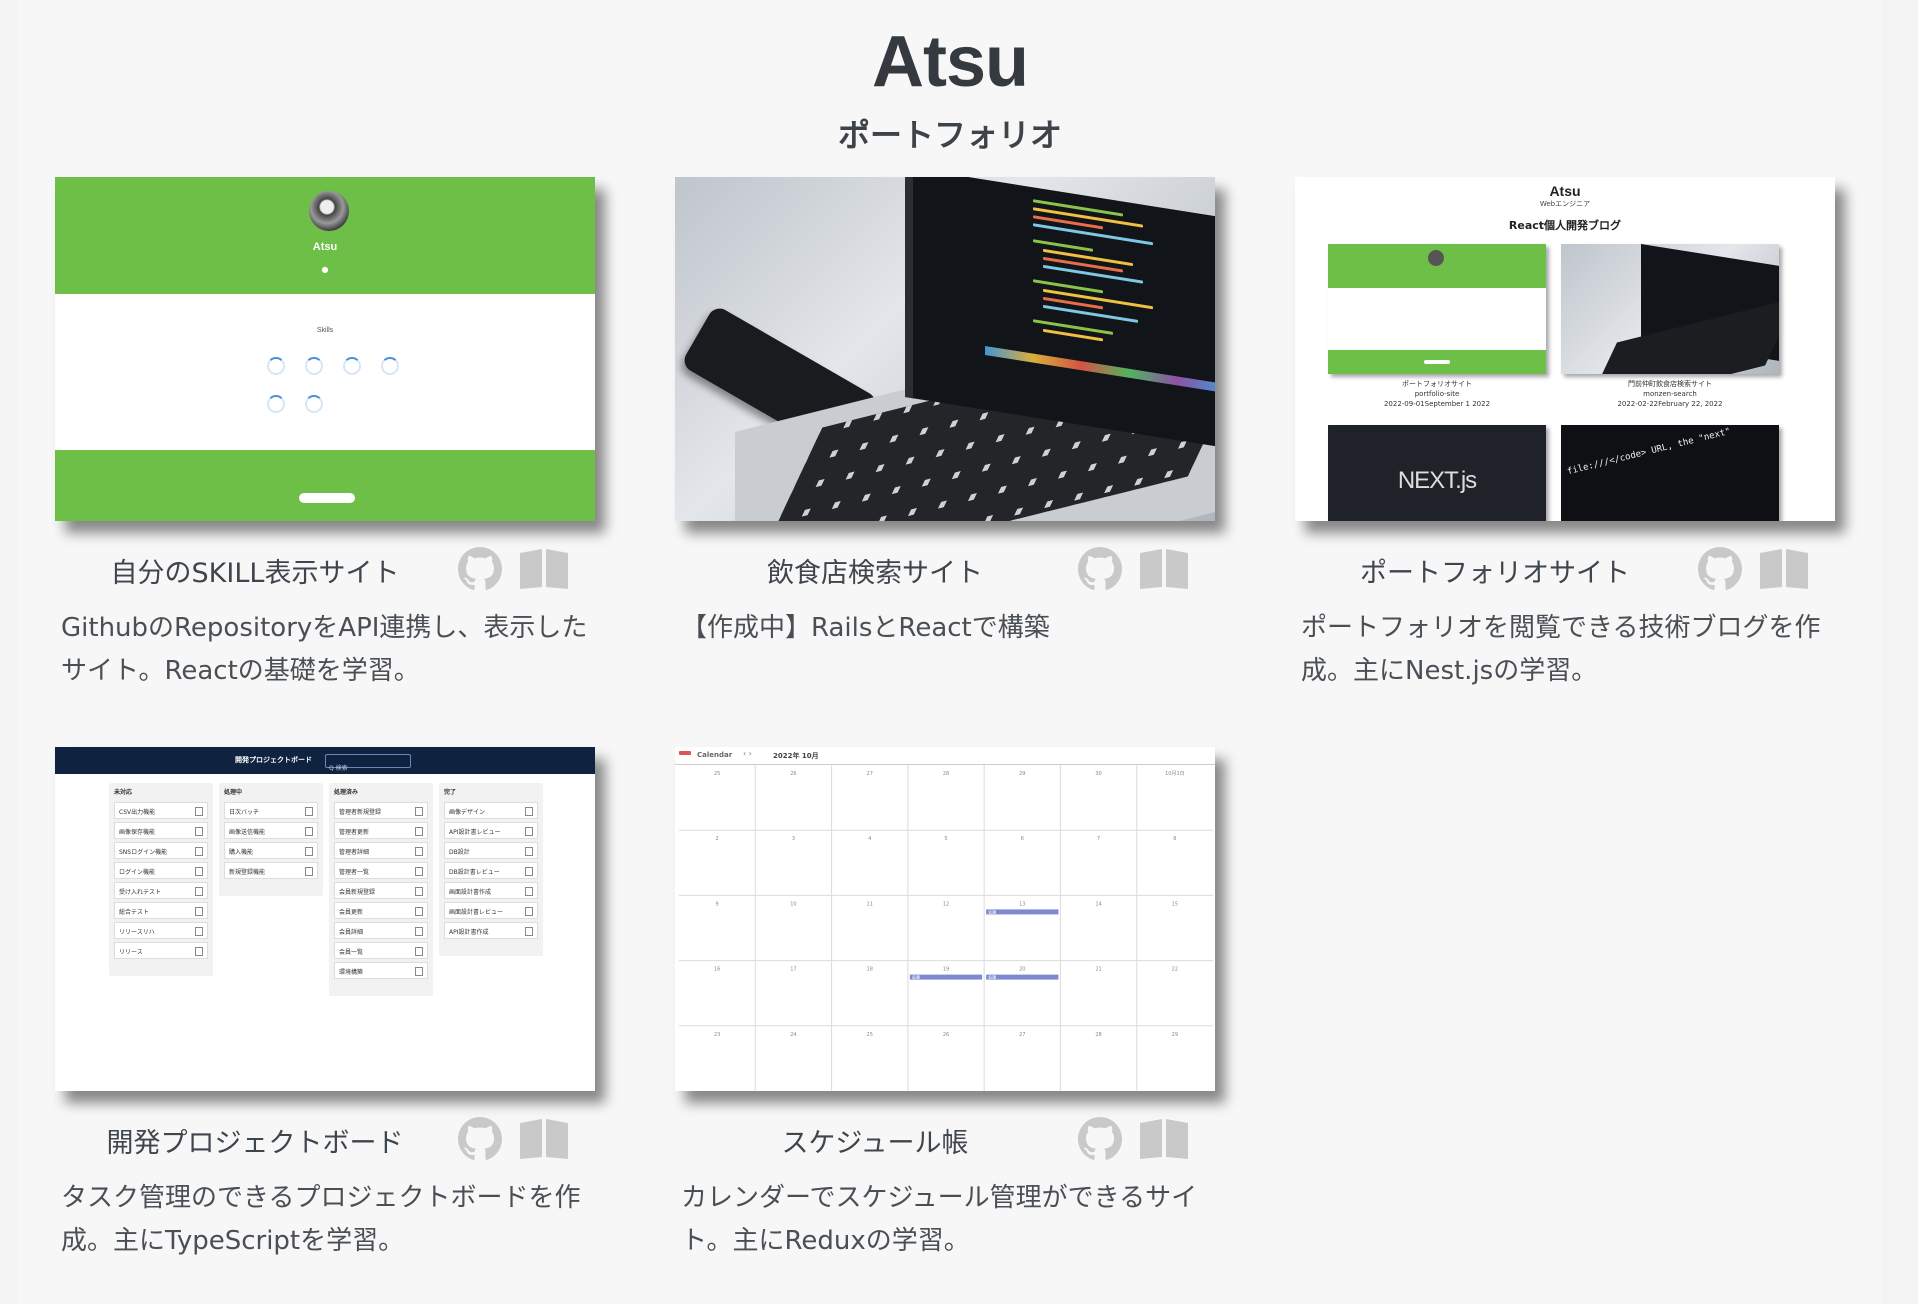 The width and height of the screenshot is (1918, 1304). I want to click on calendar-event-label: 会議, so click(992, 911).